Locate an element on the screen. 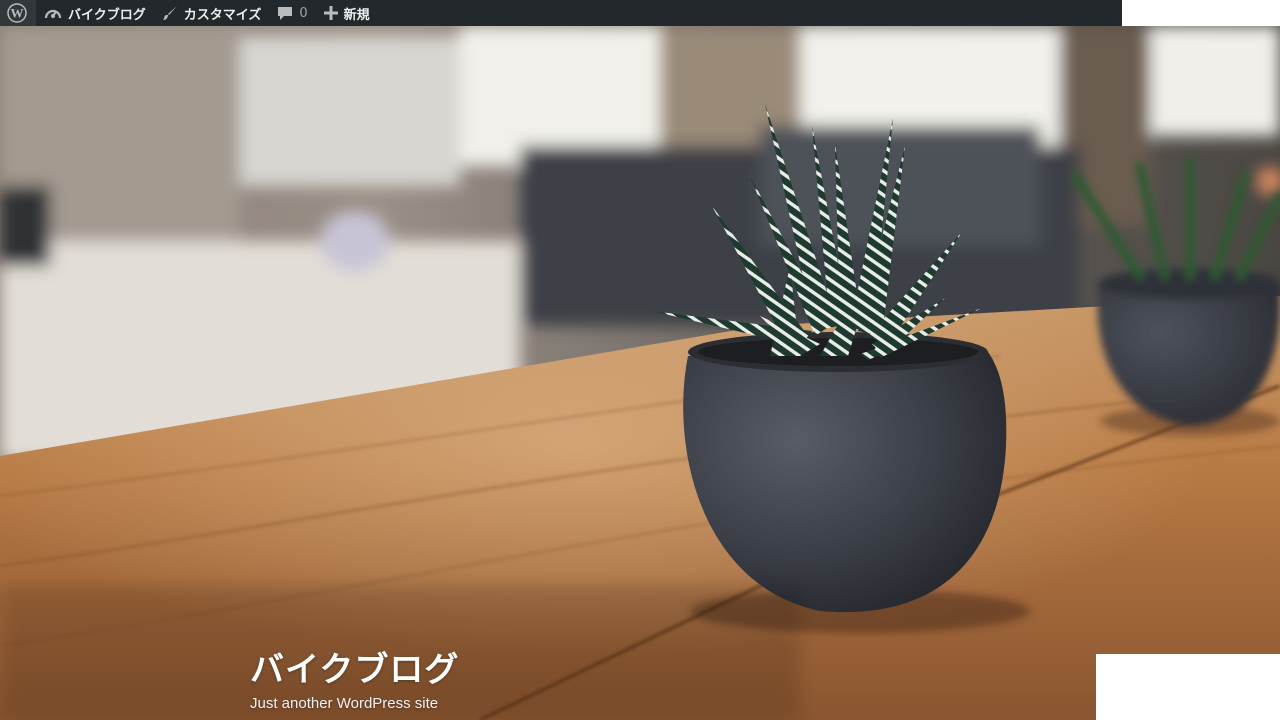 The image size is (1280, 720). site-branding: バイクブログ Just another WordPress site is located at coordinates (354, 681).